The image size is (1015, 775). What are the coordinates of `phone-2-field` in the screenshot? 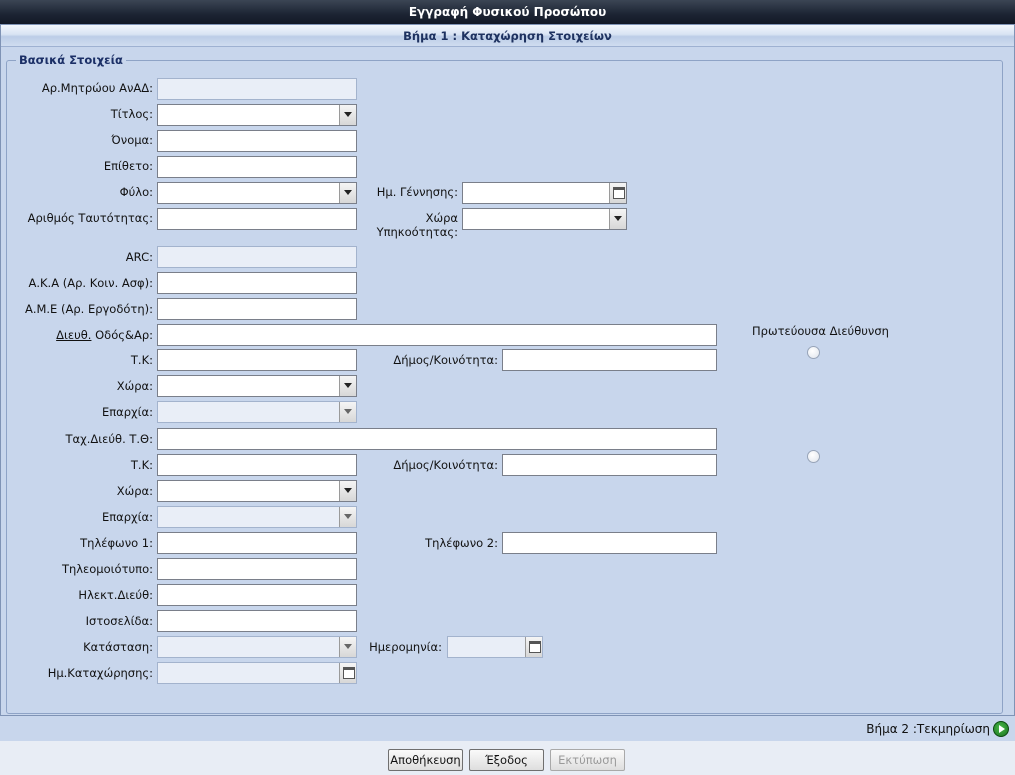 It's located at (609, 543).